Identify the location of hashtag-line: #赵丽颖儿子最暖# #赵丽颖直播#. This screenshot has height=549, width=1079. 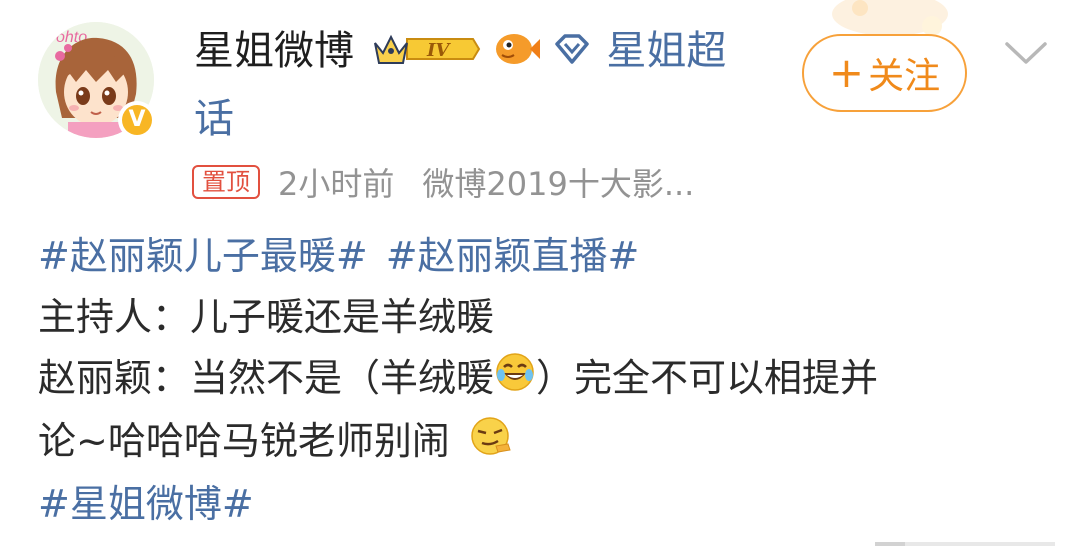
(543, 256).